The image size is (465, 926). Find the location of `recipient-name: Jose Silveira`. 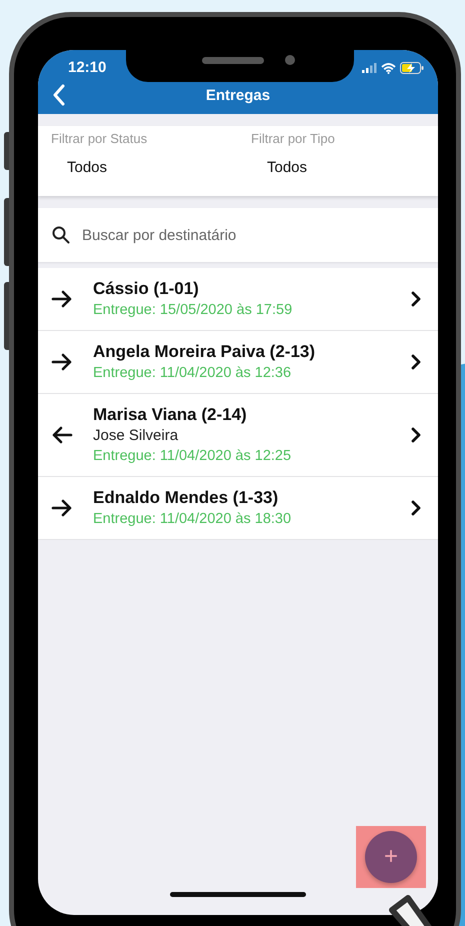

recipient-name: Jose Silveira is located at coordinates (136, 436).